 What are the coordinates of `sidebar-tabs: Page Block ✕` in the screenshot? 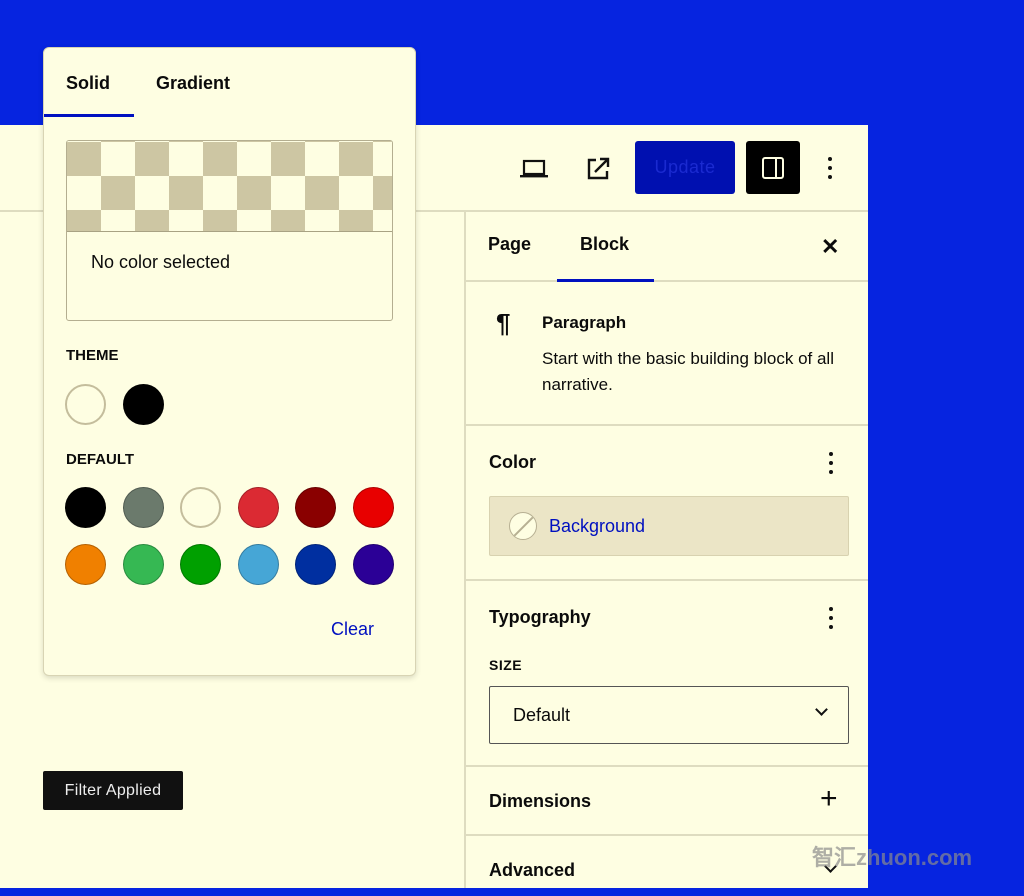 It's located at (667, 247).